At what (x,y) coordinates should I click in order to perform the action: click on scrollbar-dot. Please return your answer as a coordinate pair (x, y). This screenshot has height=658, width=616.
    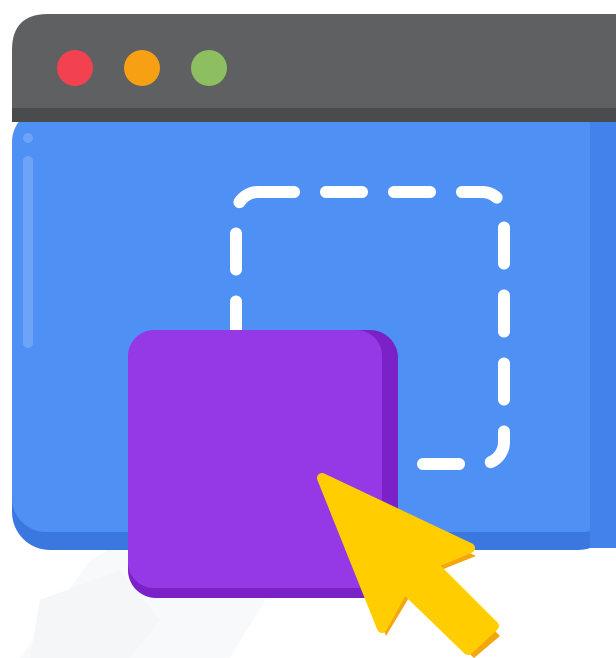
    Looking at the image, I should click on (28, 138).